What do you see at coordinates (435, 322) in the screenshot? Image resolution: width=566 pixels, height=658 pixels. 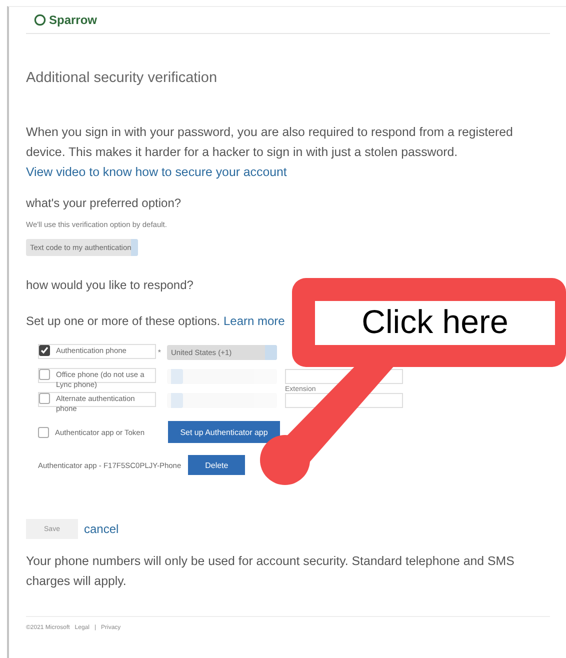 I see `callout-text: Click here` at bounding box center [435, 322].